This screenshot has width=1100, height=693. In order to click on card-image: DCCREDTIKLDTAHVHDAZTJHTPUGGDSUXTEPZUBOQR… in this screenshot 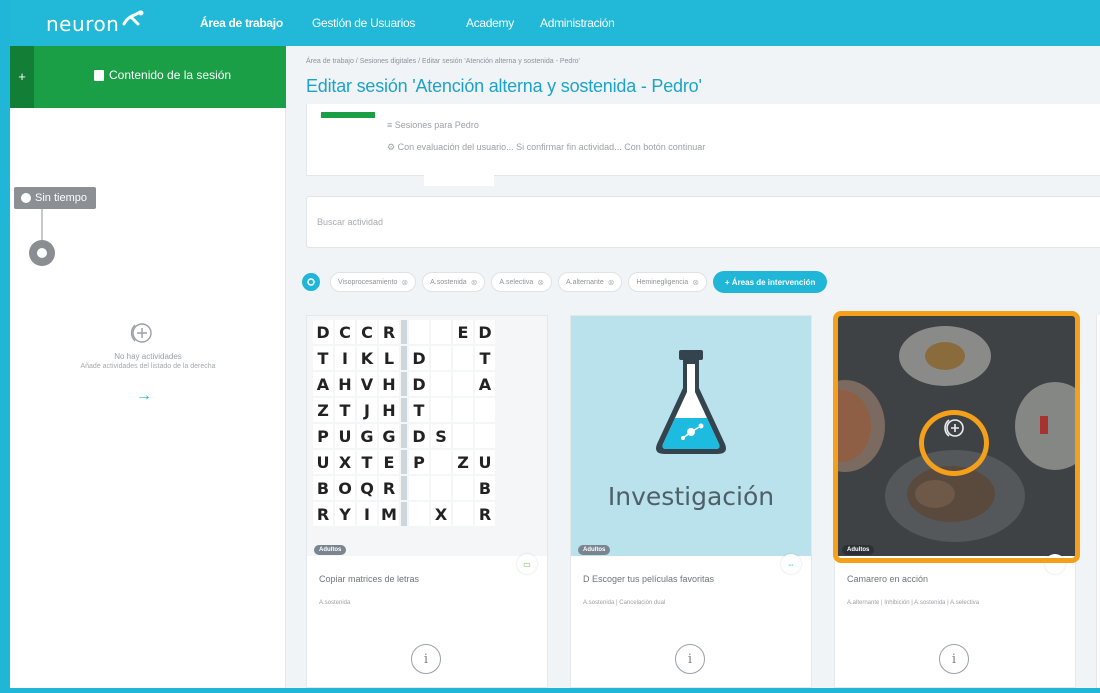, I will do `click(427, 436)`.